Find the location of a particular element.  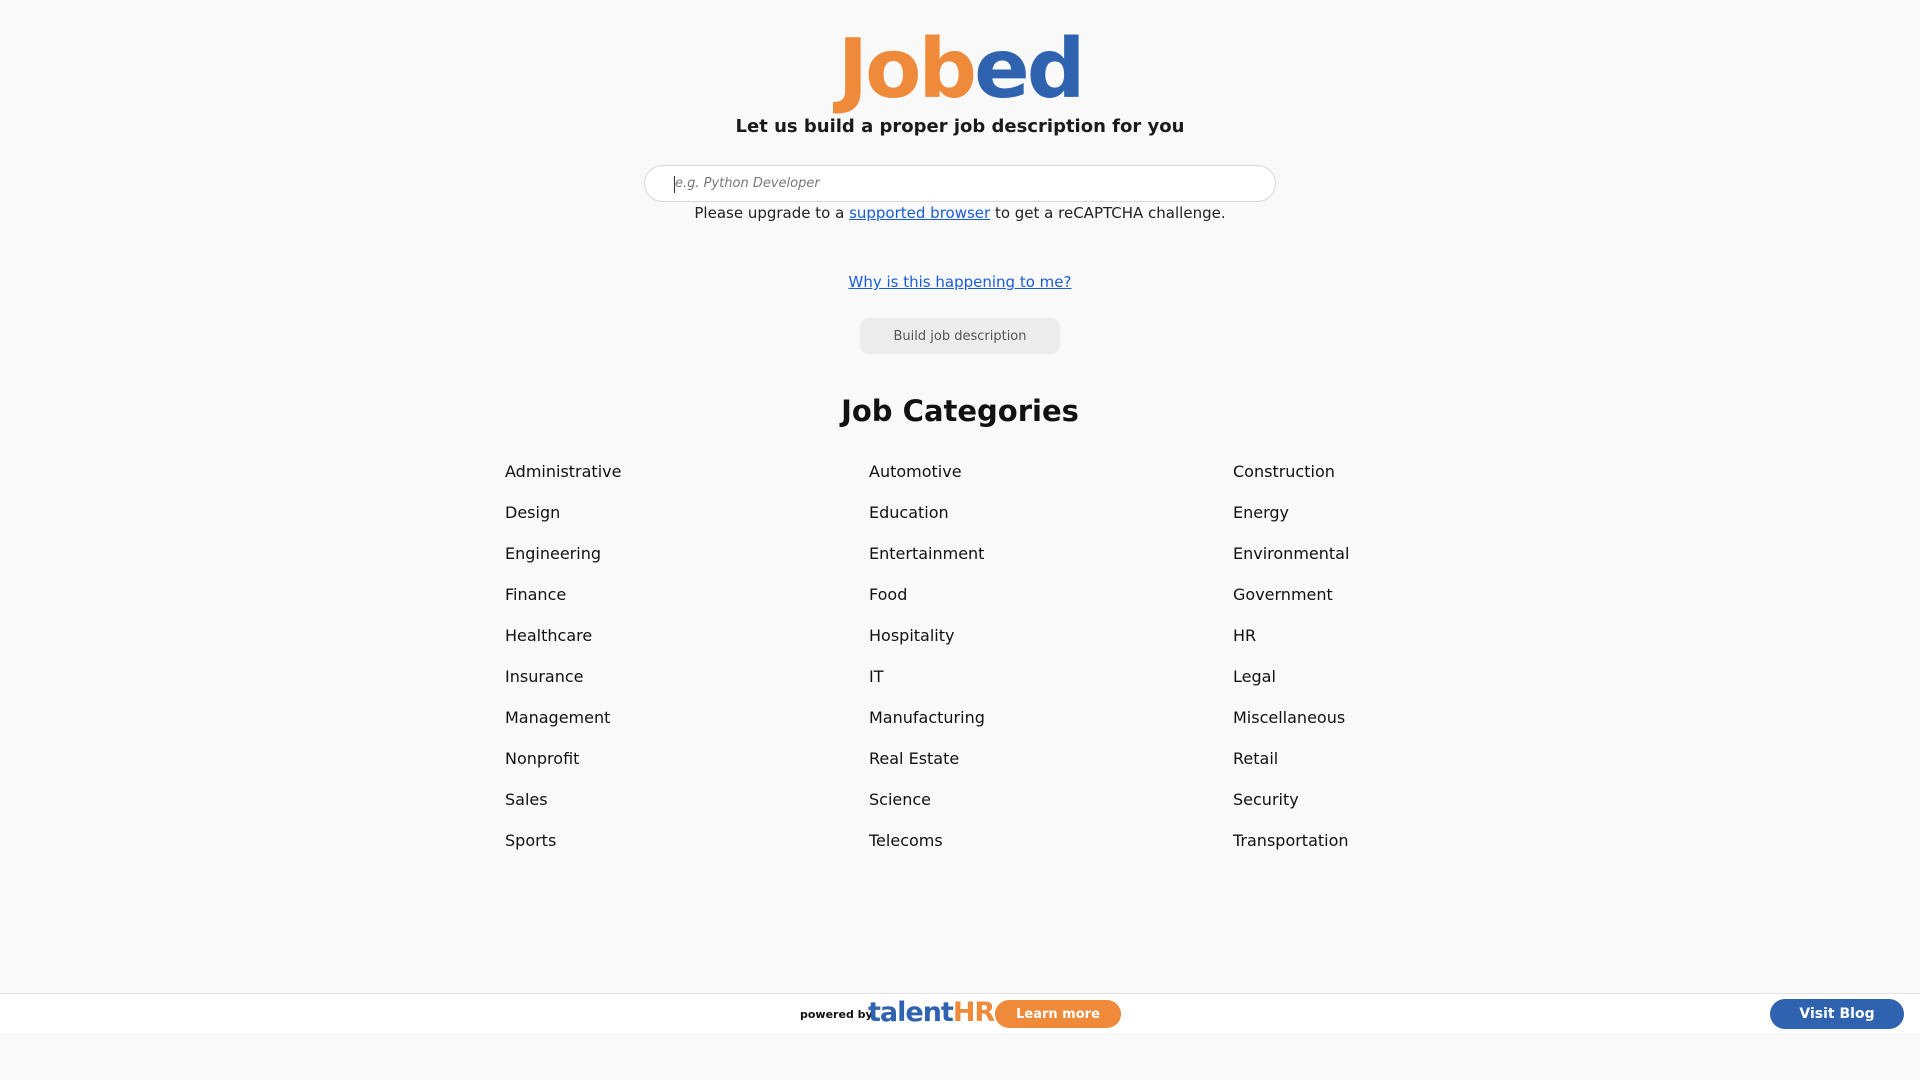

talenthr-logo: talentHR is located at coordinates (931, 1013).